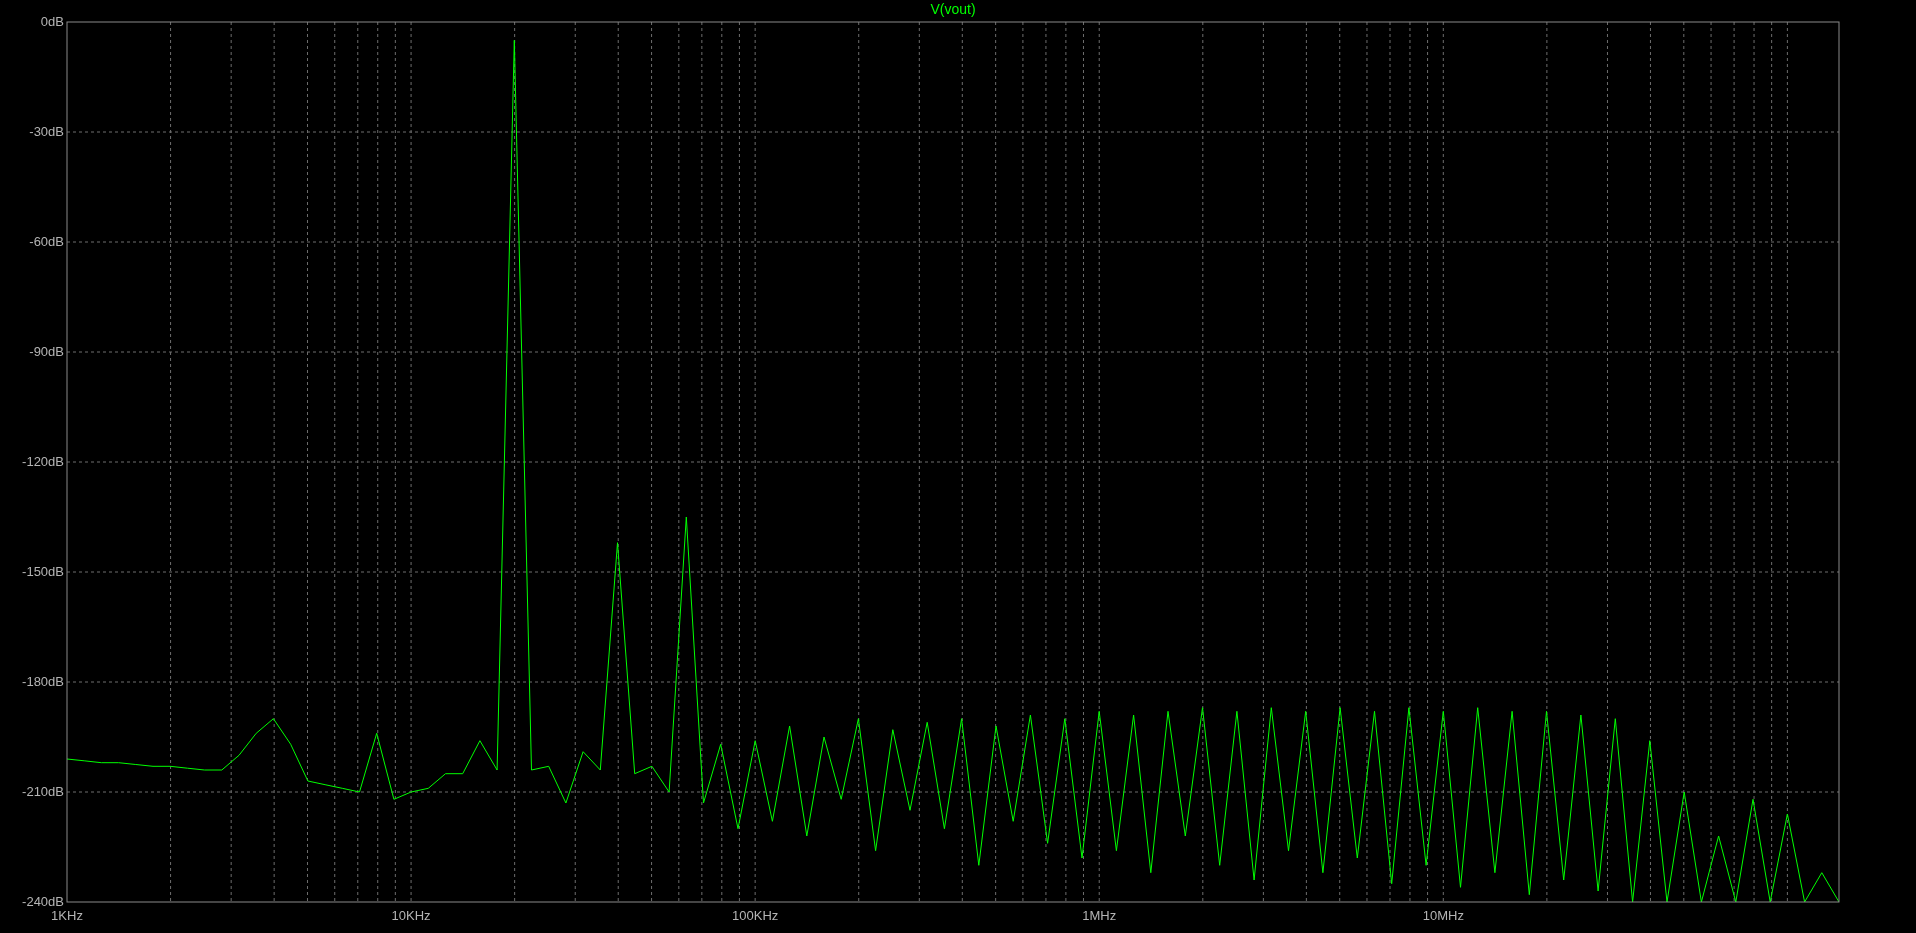 The height and width of the screenshot is (933, 1916). I want to click on axis-tick-label: -240dB, so click(43, 901).